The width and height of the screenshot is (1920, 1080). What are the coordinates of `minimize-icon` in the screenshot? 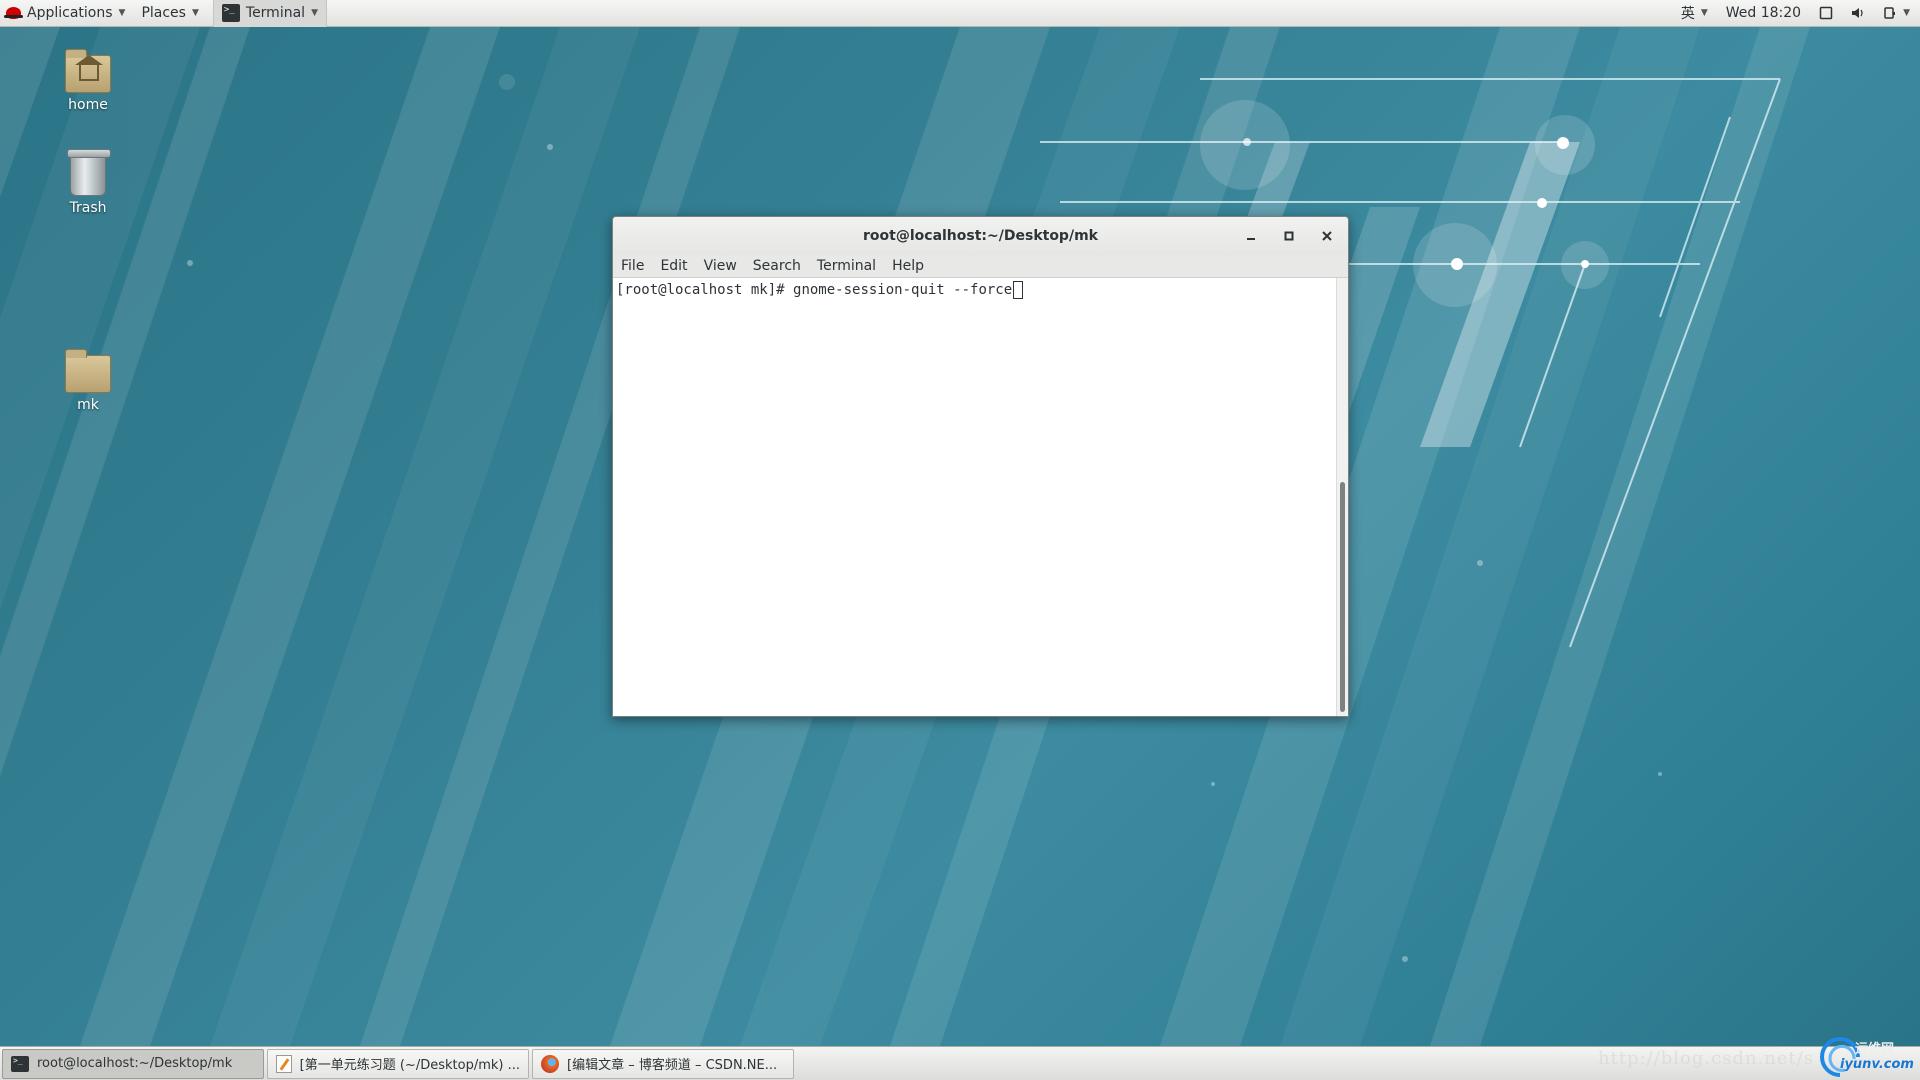 It's located at (1251, 239).